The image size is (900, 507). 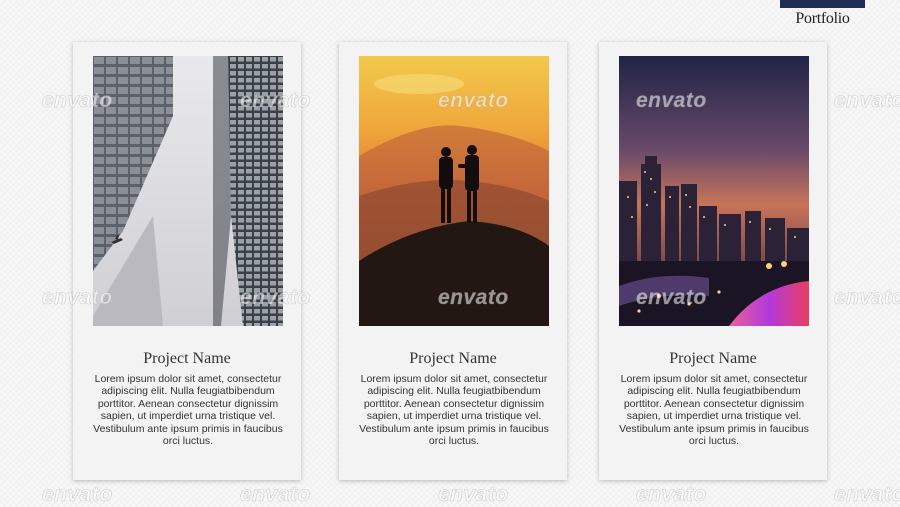 I want to click on skyscrapers-photo, so click(x=188, y=191).